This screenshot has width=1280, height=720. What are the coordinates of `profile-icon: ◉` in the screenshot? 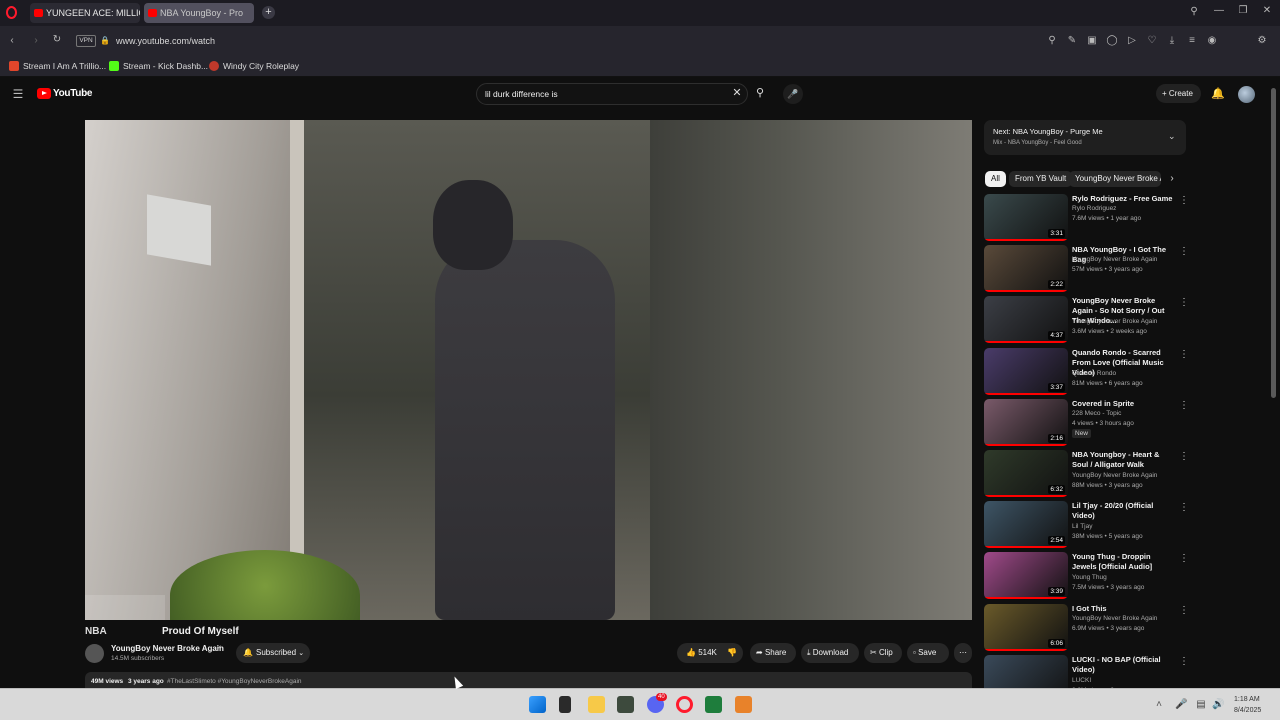 It's located at (1212, 41).